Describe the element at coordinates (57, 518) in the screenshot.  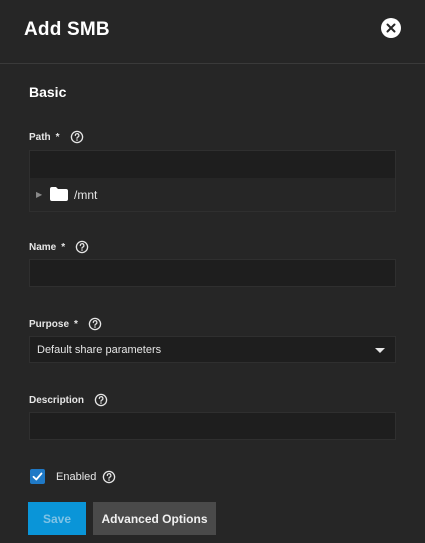
I see `save-button: Save` at that location.